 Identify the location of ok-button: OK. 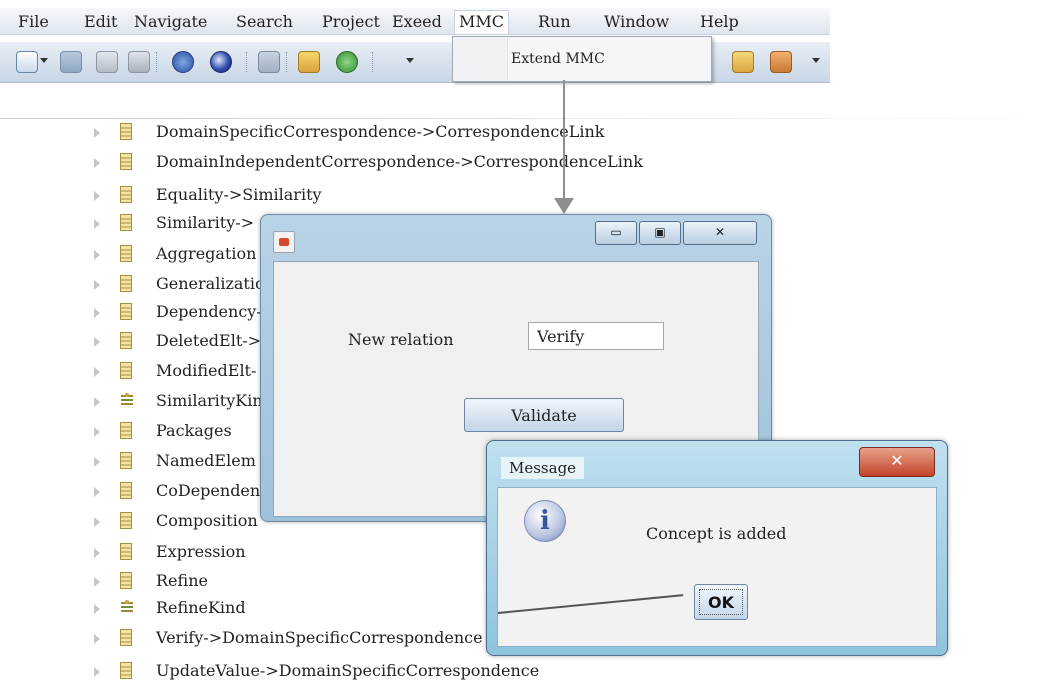
(721, 602).